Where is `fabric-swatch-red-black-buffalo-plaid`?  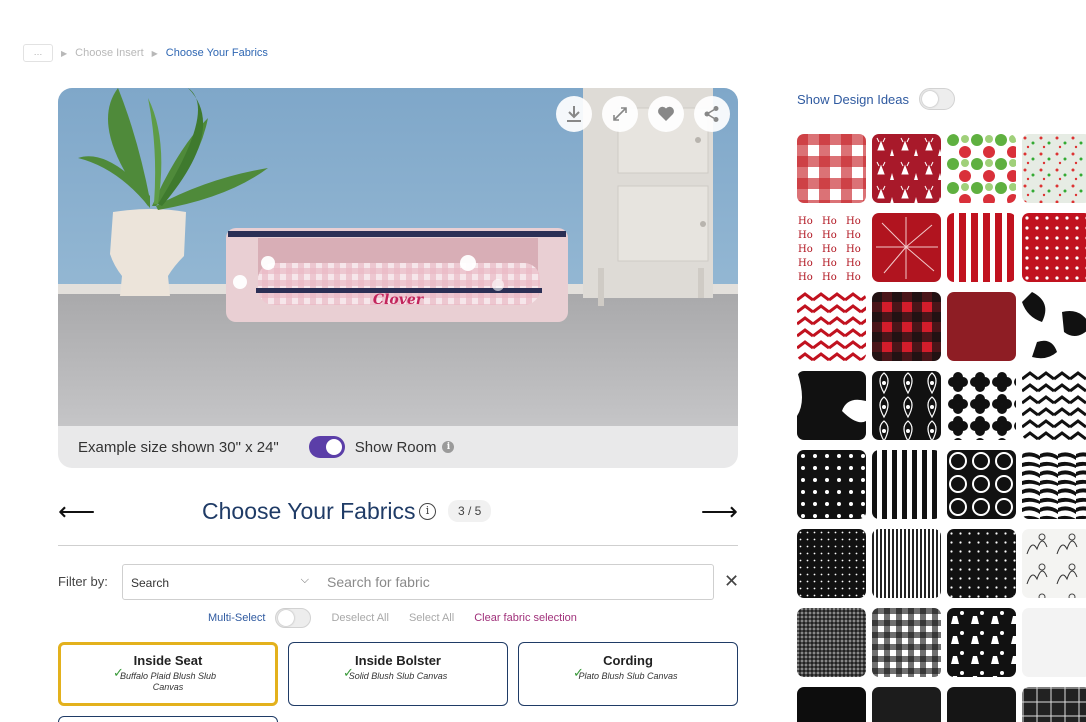
fabric-swatch-red-black-buffalo-plaid is located at coordinates (906, 326).